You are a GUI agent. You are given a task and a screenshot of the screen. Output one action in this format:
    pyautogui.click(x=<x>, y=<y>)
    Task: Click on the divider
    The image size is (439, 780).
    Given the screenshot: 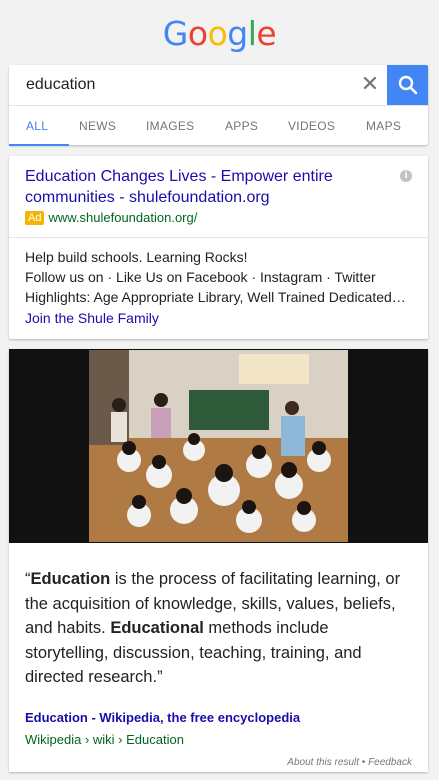 What is the action you would take?
    pyautogui.click(x=218, y=237)
    